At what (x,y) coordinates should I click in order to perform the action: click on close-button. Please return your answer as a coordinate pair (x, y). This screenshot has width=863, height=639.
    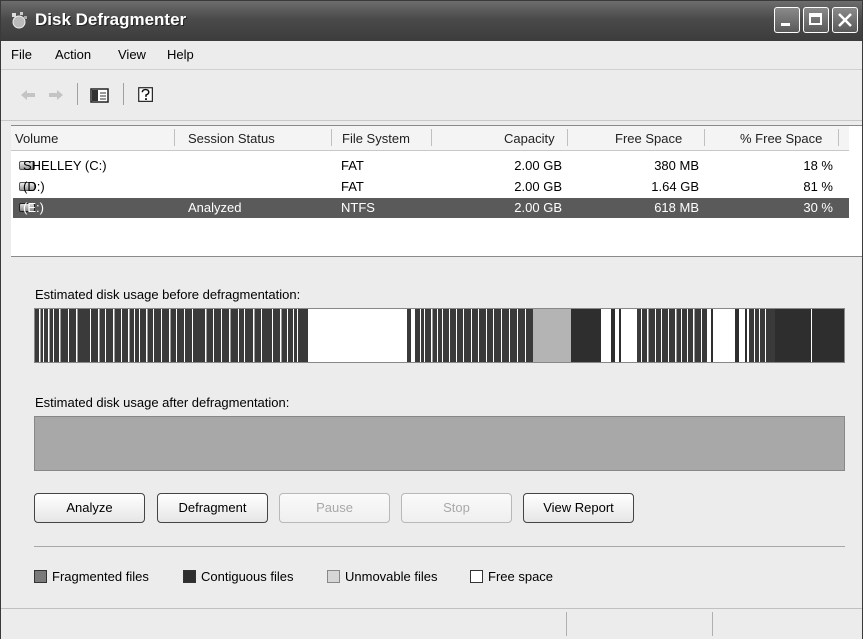
    Looking at the image, I should click on (845, 20).